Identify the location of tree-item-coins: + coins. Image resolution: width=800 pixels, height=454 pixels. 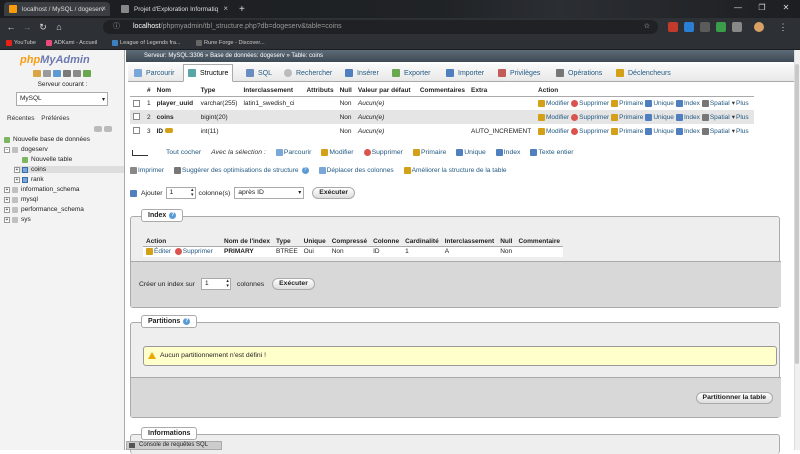
(69, 169).